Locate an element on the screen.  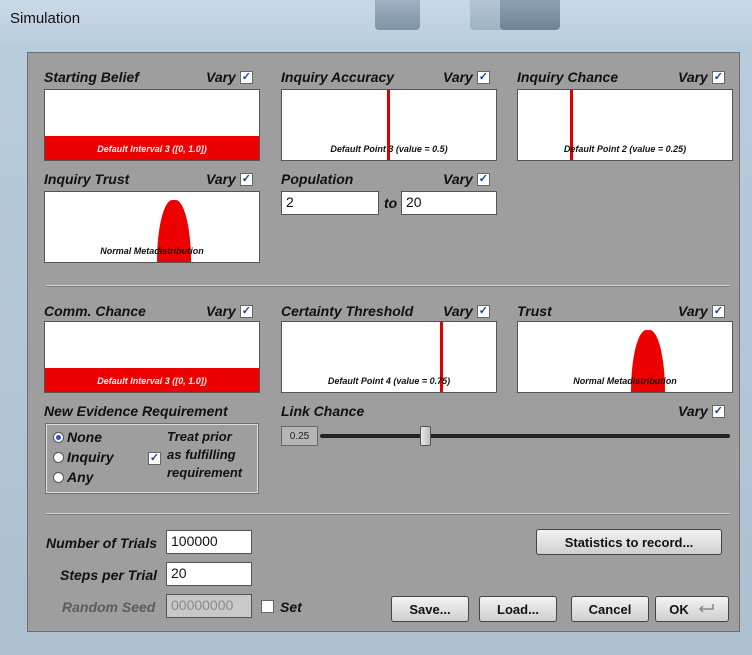
inquiry-accuracy-vary: Vary ✓ is located at coordinates (466, 77).